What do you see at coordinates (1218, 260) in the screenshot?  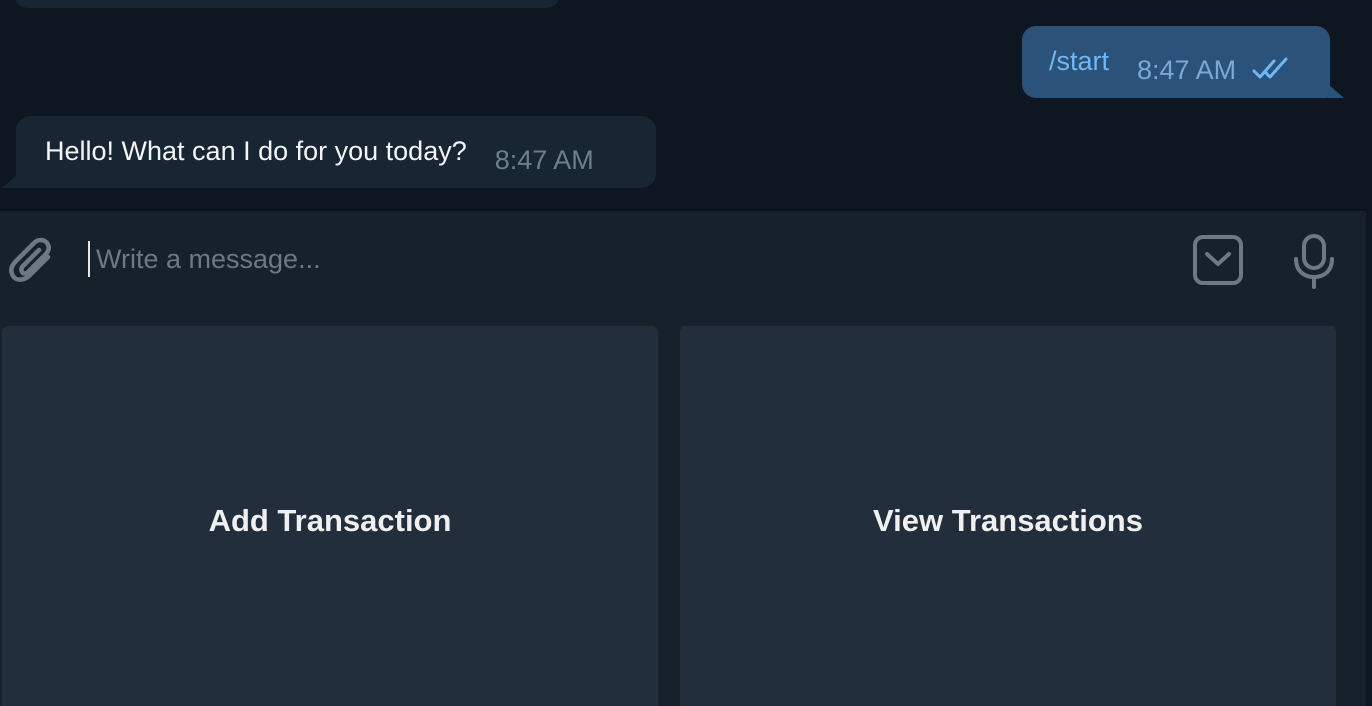 I see `keyboard-toggle-icon` at bounding box center [1218, 260].